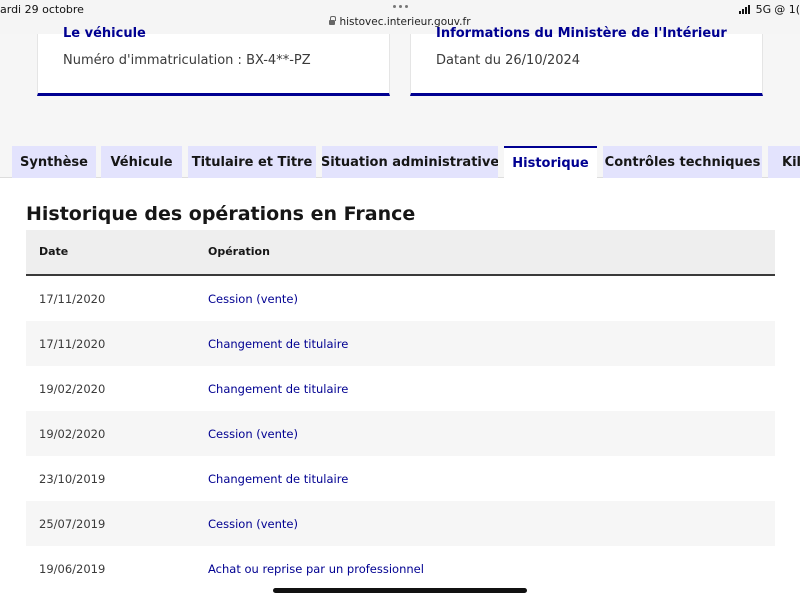 The width and height of the screenshot is (800, 600). What do you see at coordinates (42, 9) in the screenshot?
I see `status-date: ardi 29 octobre` at bounding box center [42, 9].